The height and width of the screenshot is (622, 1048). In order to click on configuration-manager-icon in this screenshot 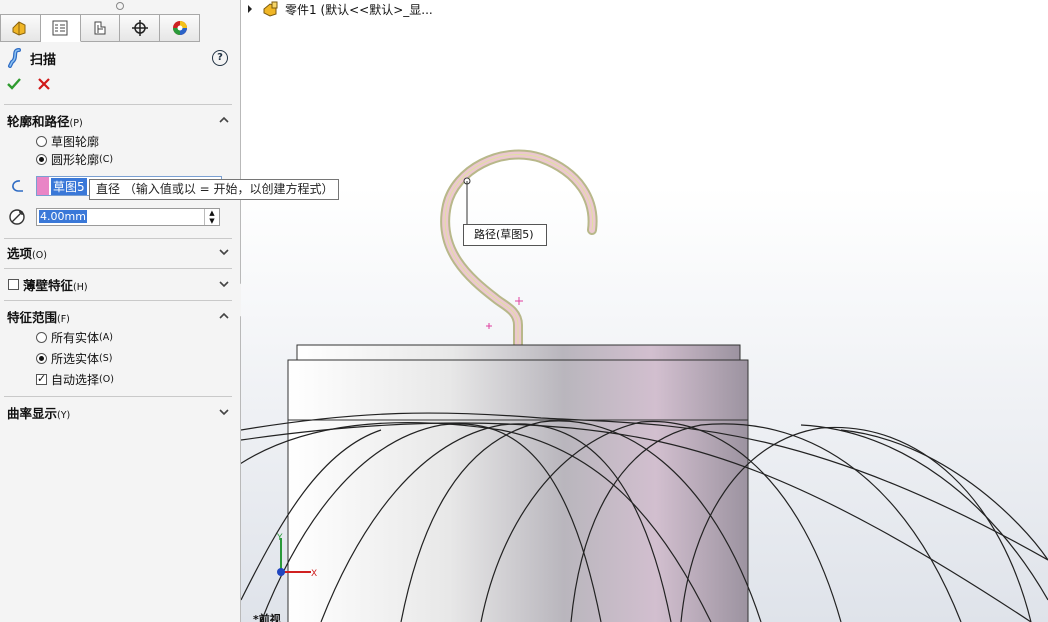, I will do `click(100, 28)`.